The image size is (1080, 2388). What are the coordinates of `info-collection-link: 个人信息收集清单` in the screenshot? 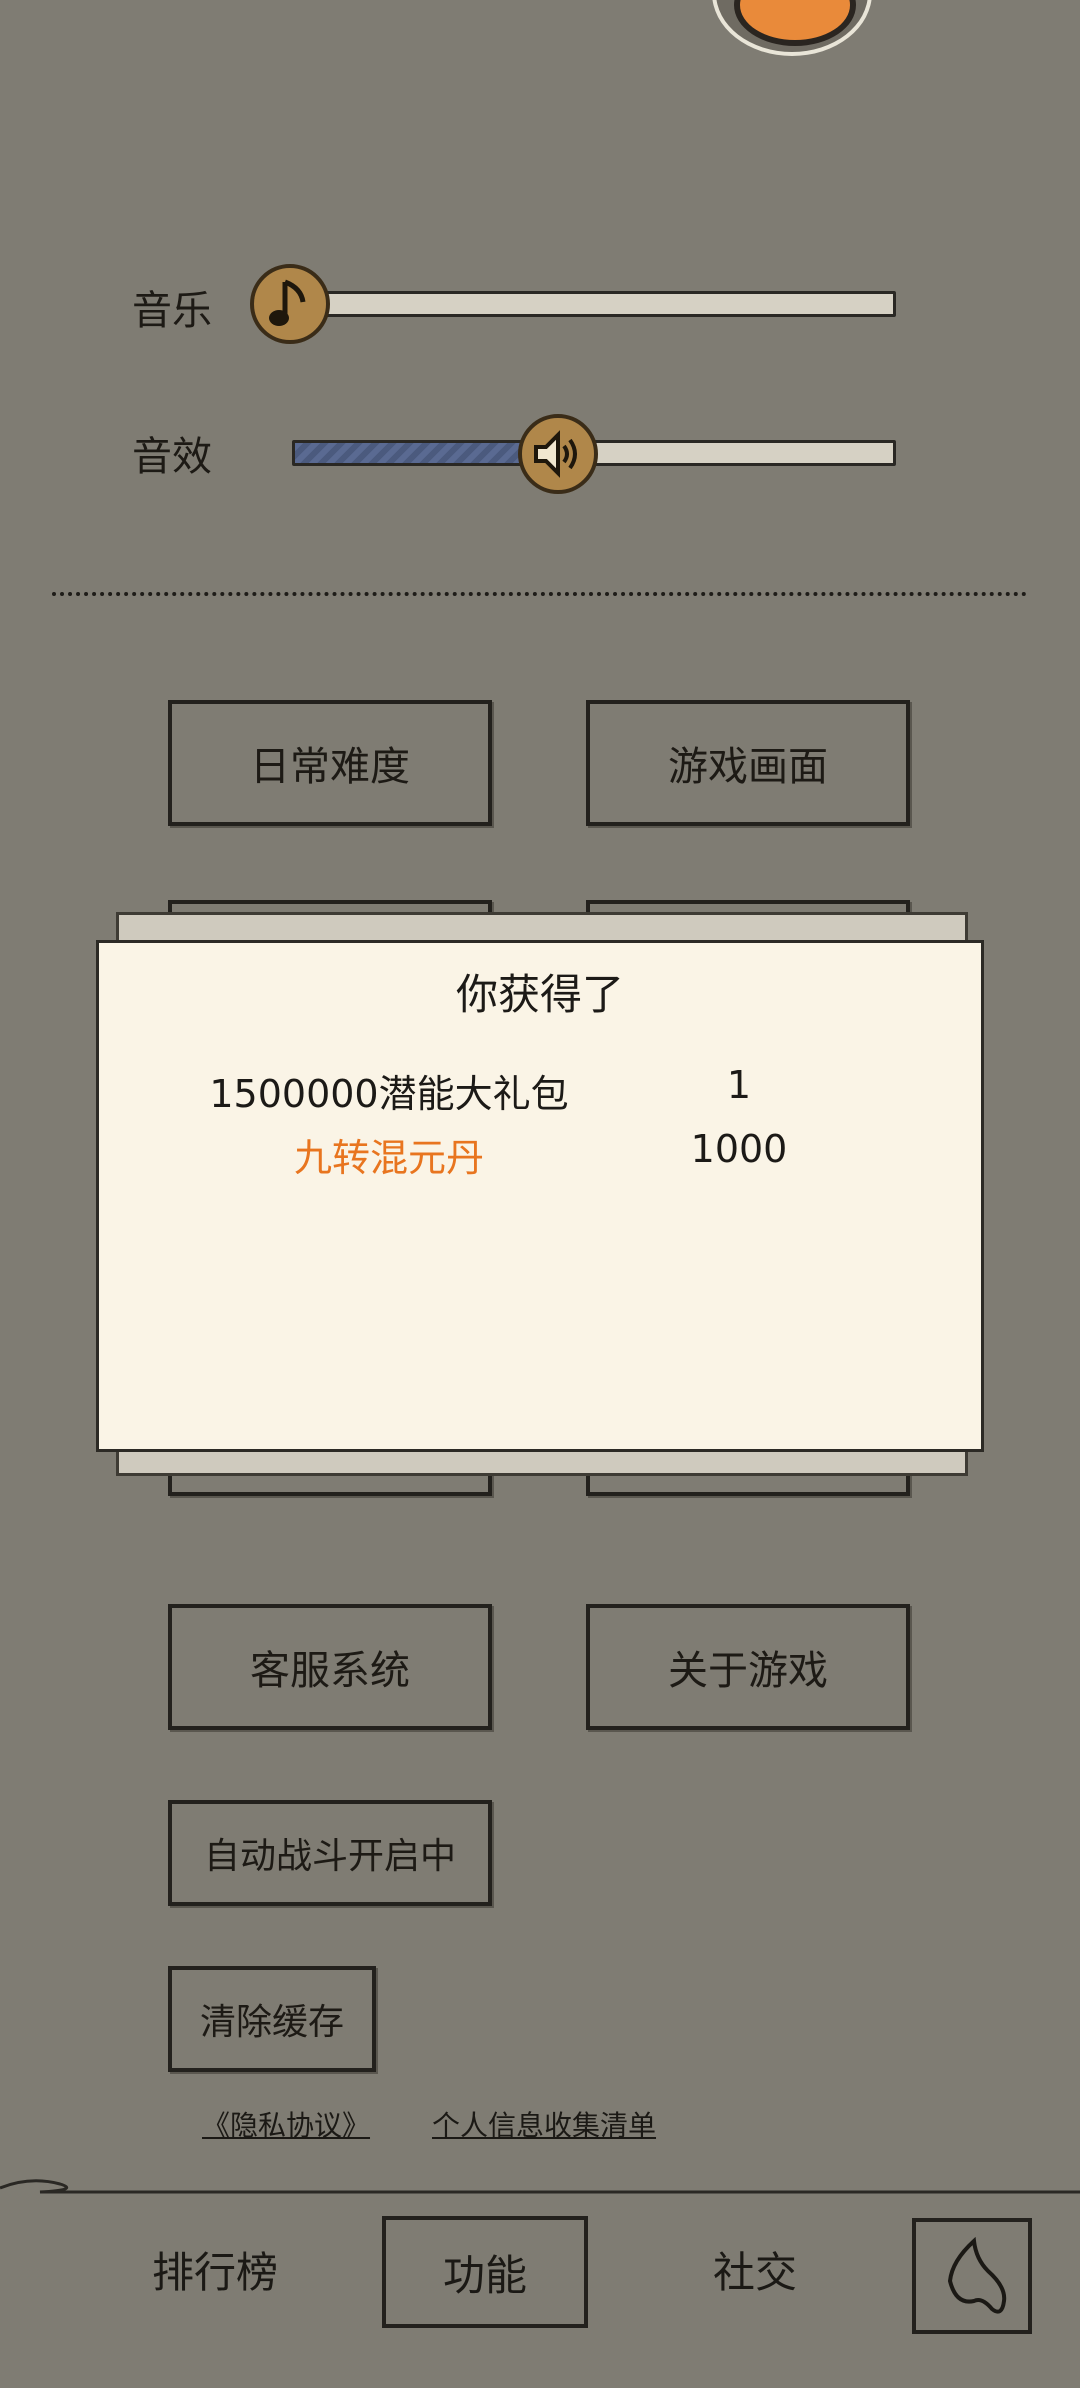 It's located at (544, 2124).